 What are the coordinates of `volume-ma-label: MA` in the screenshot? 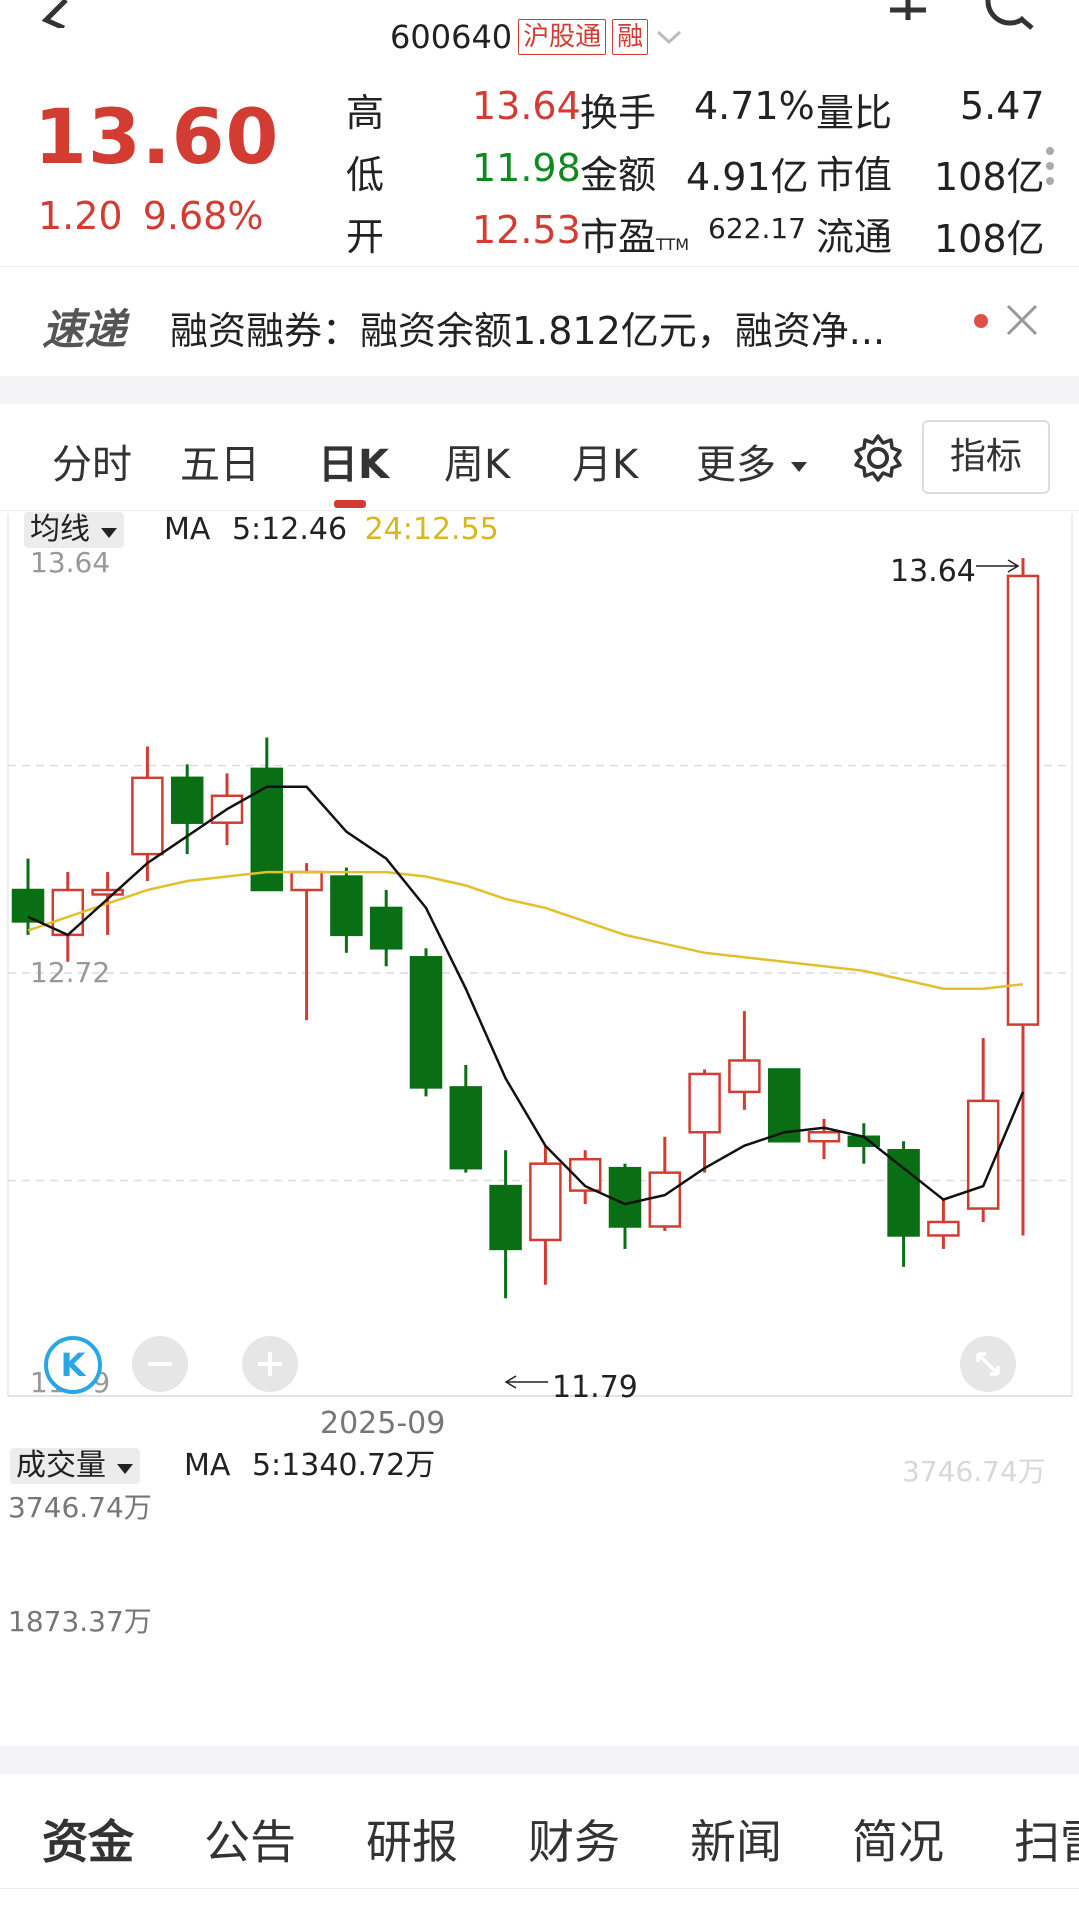 It's located at (207, 1465).